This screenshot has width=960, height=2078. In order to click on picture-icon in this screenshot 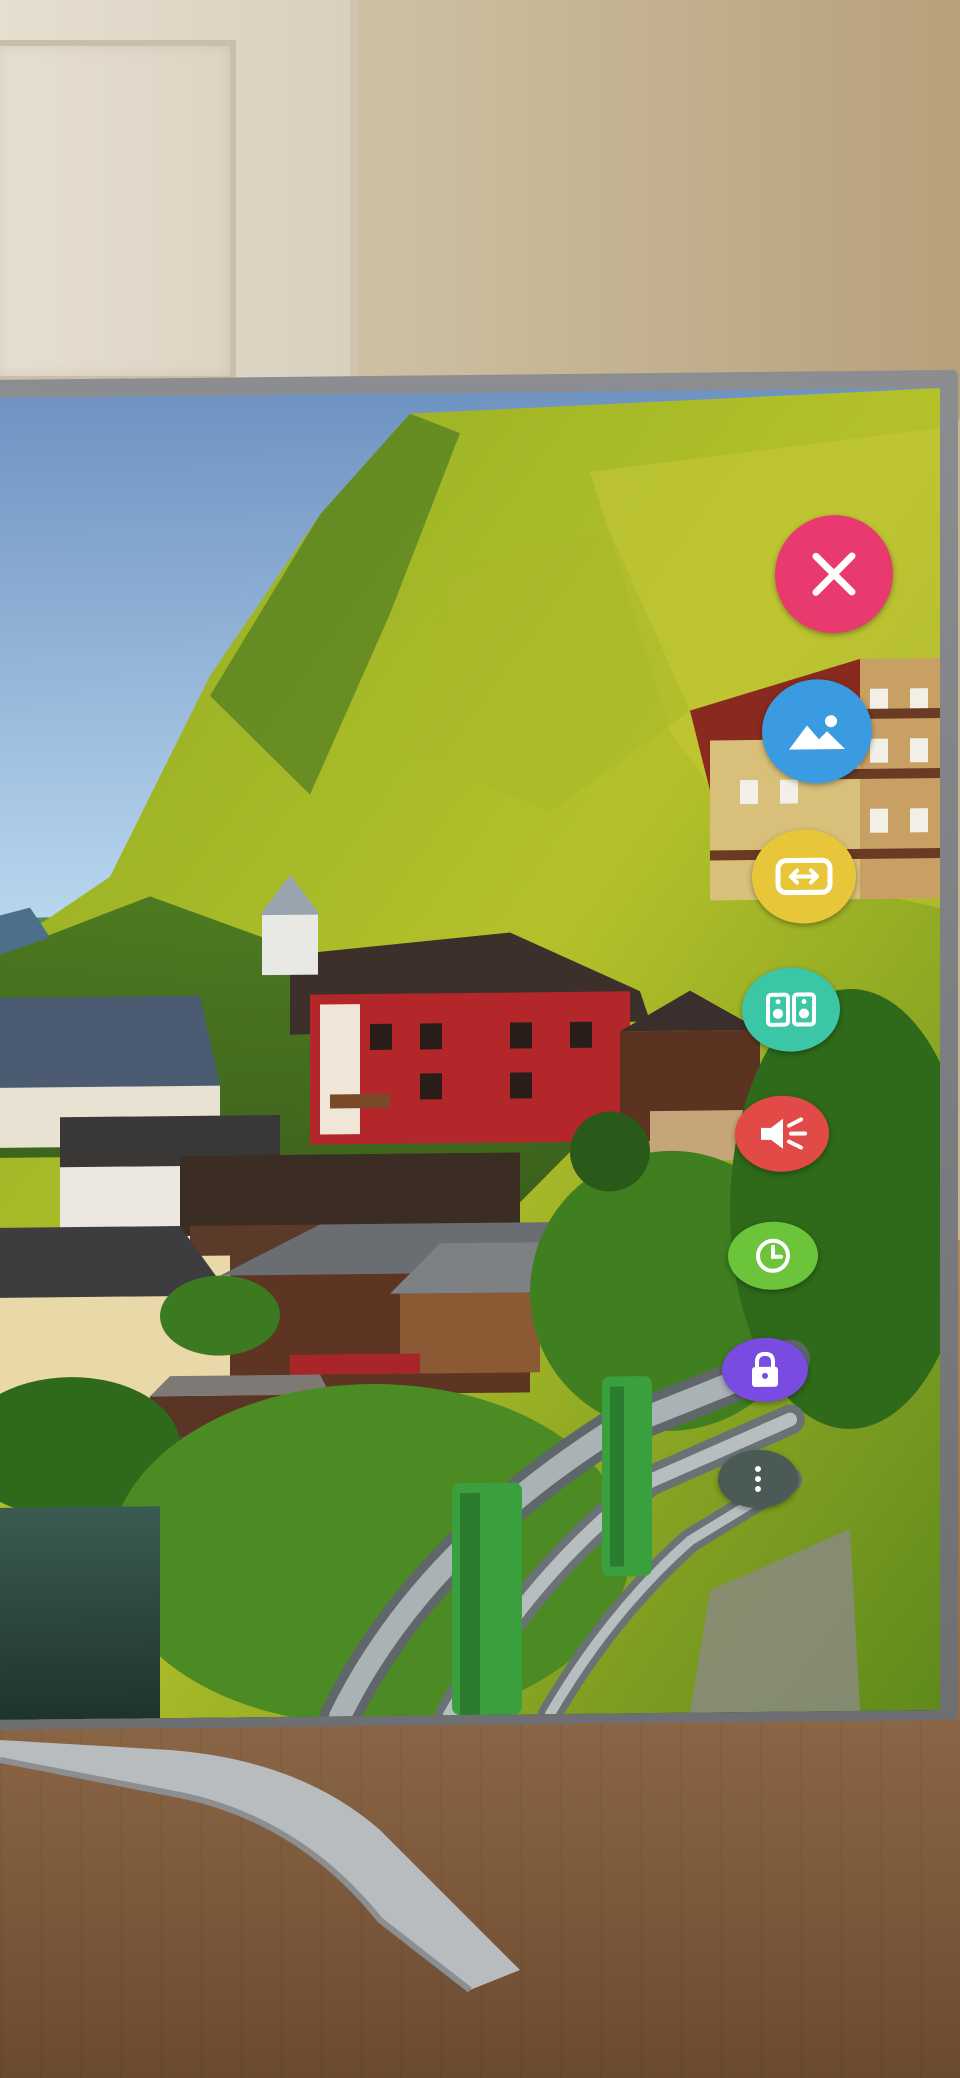, I will do `click(817, 732)`.